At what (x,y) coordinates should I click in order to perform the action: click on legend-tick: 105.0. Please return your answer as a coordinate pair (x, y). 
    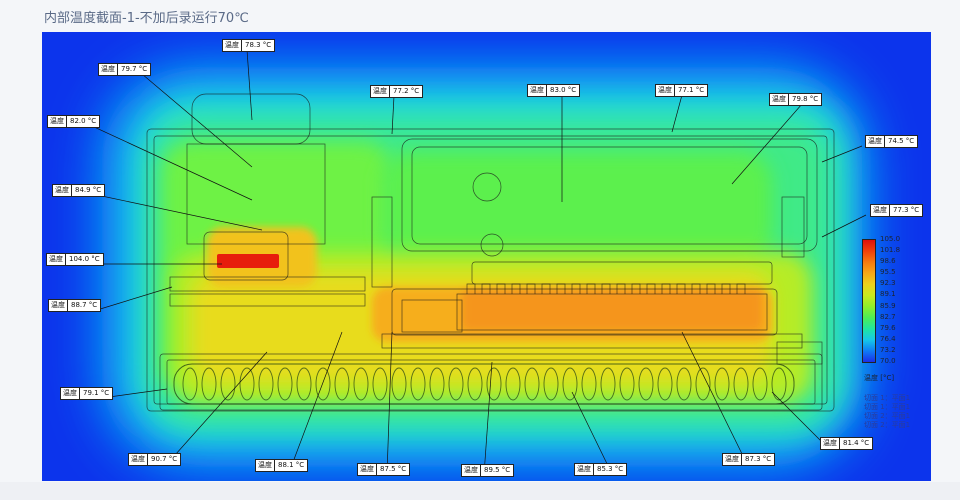
    Looking at the image, I should click on (890, 239).